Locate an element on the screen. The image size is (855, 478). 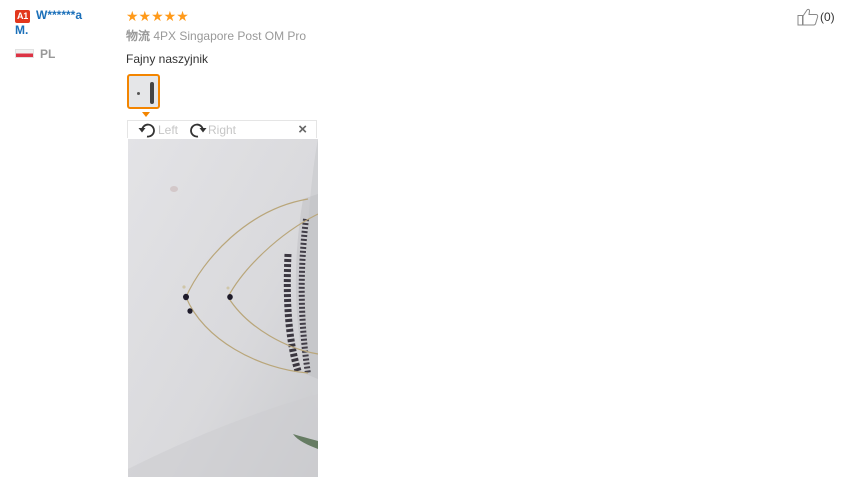
rotate-right-icon is located at coordinates (198, 130).